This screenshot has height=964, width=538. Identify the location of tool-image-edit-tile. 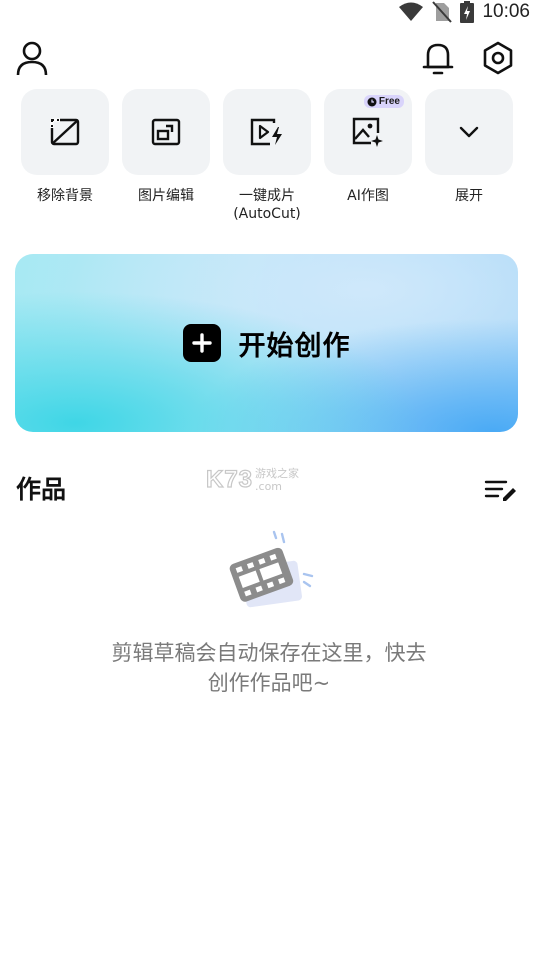
(166, 132).